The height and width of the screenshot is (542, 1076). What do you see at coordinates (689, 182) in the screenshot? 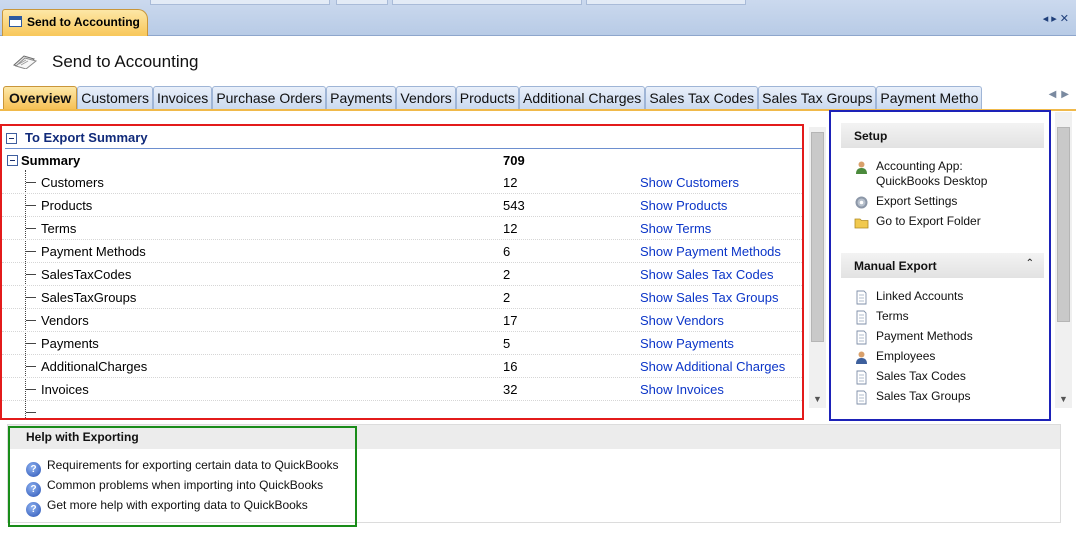
I see `show-customers-link: Show Customers` at bounding box center [689, 182].